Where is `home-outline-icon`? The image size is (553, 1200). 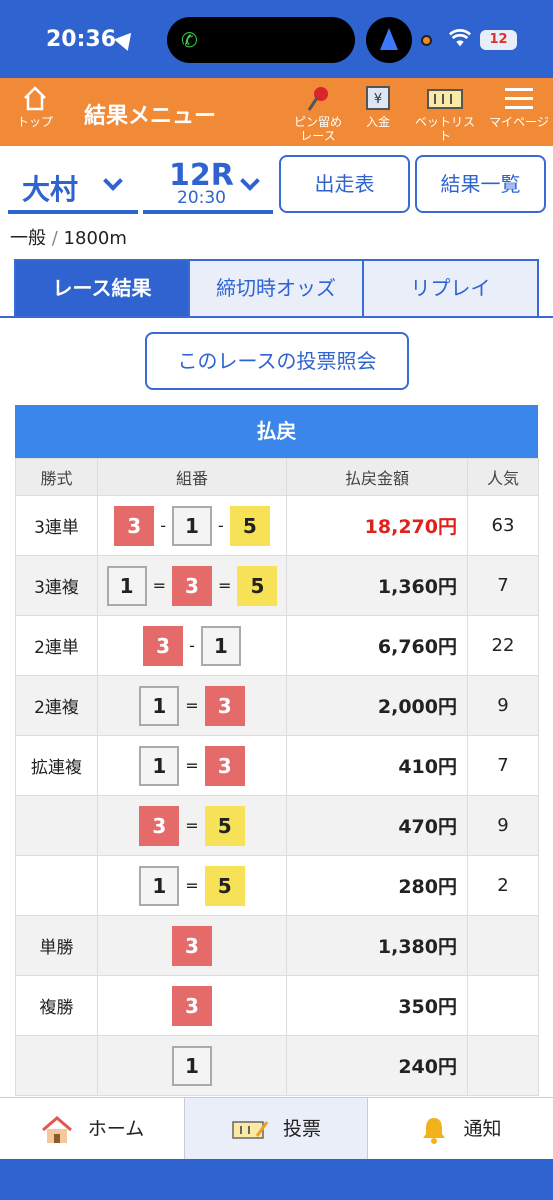 home-outline-icon is located at coordinates (35, 98).